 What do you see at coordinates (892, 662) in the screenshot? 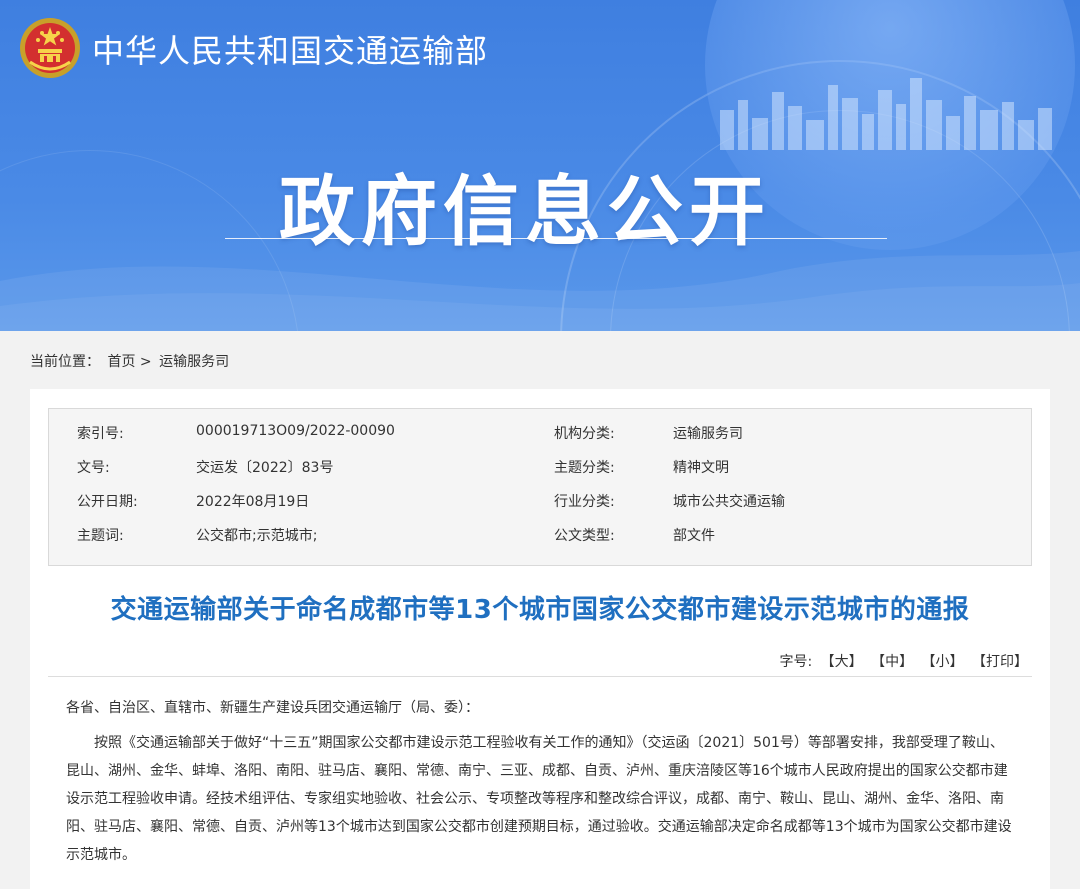
I see `font-medium-button: 【中】` at bounding box center [892, 662].